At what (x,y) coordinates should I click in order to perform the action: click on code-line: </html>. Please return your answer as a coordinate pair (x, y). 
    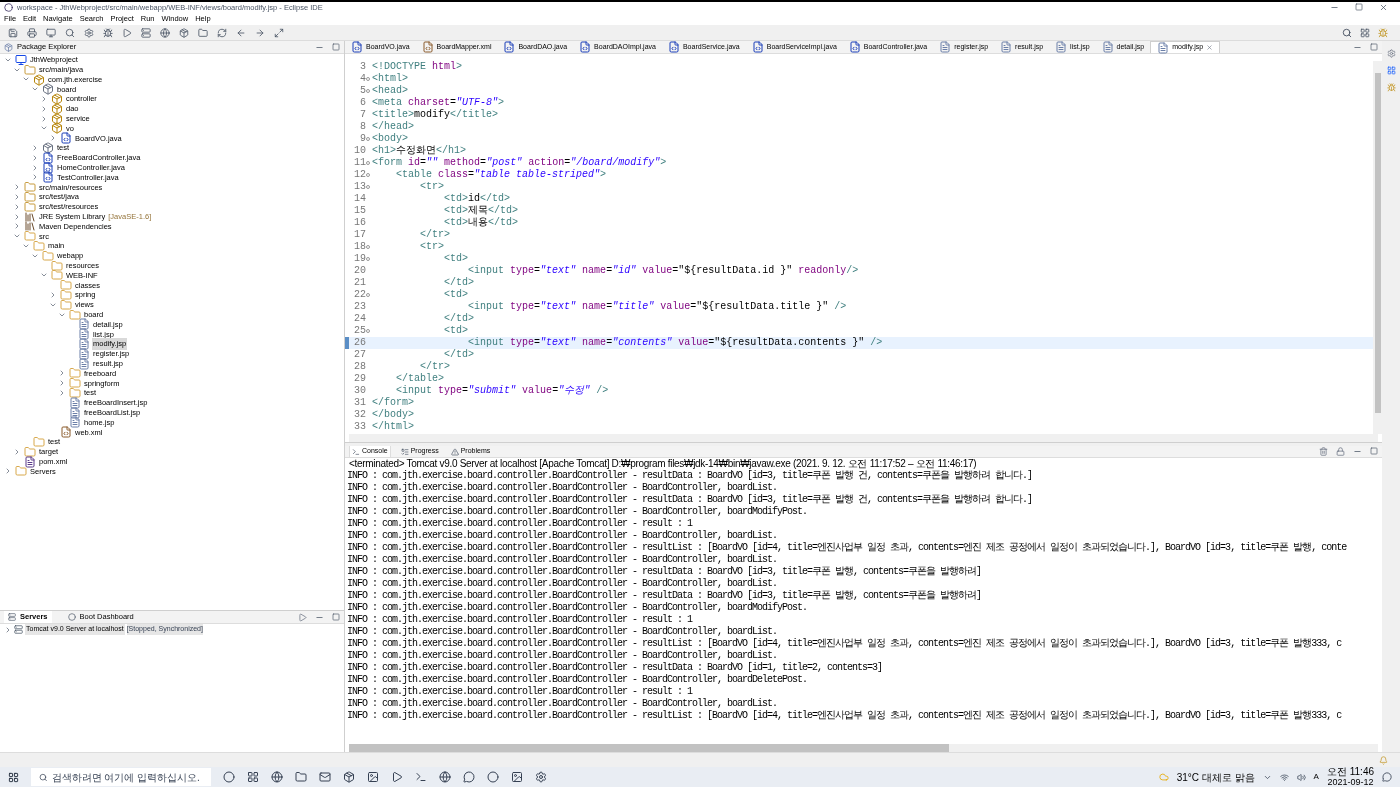
    Looking at the image, I should click on (393, 427).